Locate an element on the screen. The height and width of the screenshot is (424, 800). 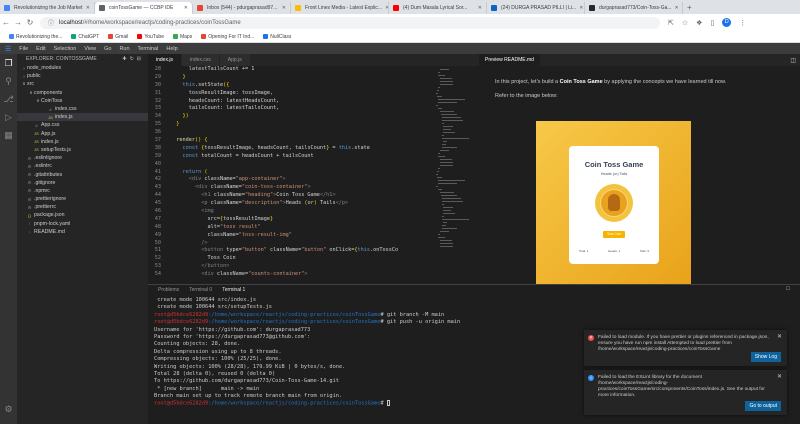
browser-tab: (24) DURGA PRASAD PILLI | Li... ✕ is located at coordinates (536, 8).